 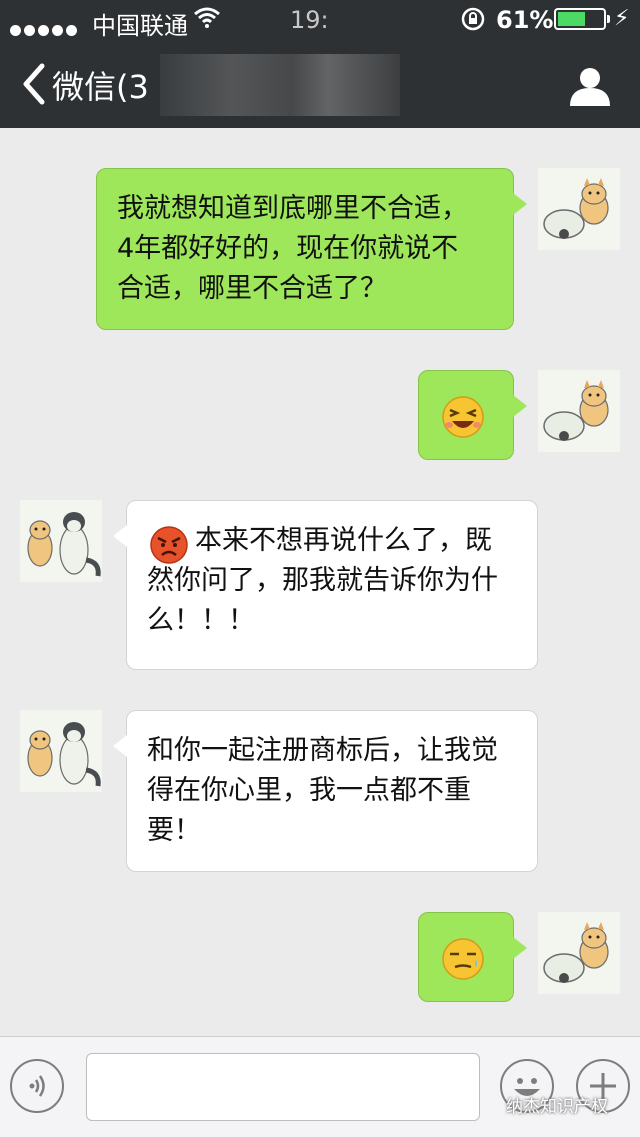 I want to click on wifi-icon, so click(x=207, y=20).